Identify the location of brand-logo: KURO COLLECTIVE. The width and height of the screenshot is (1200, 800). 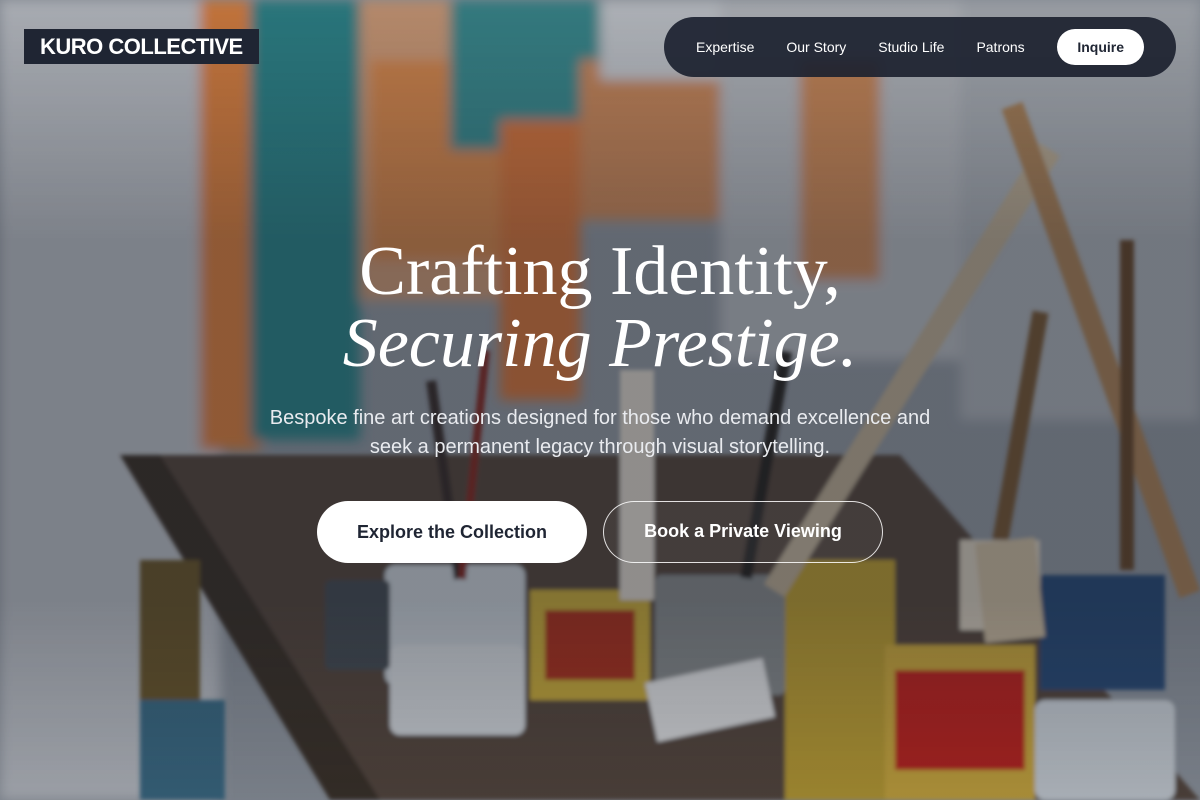
(141, 46).